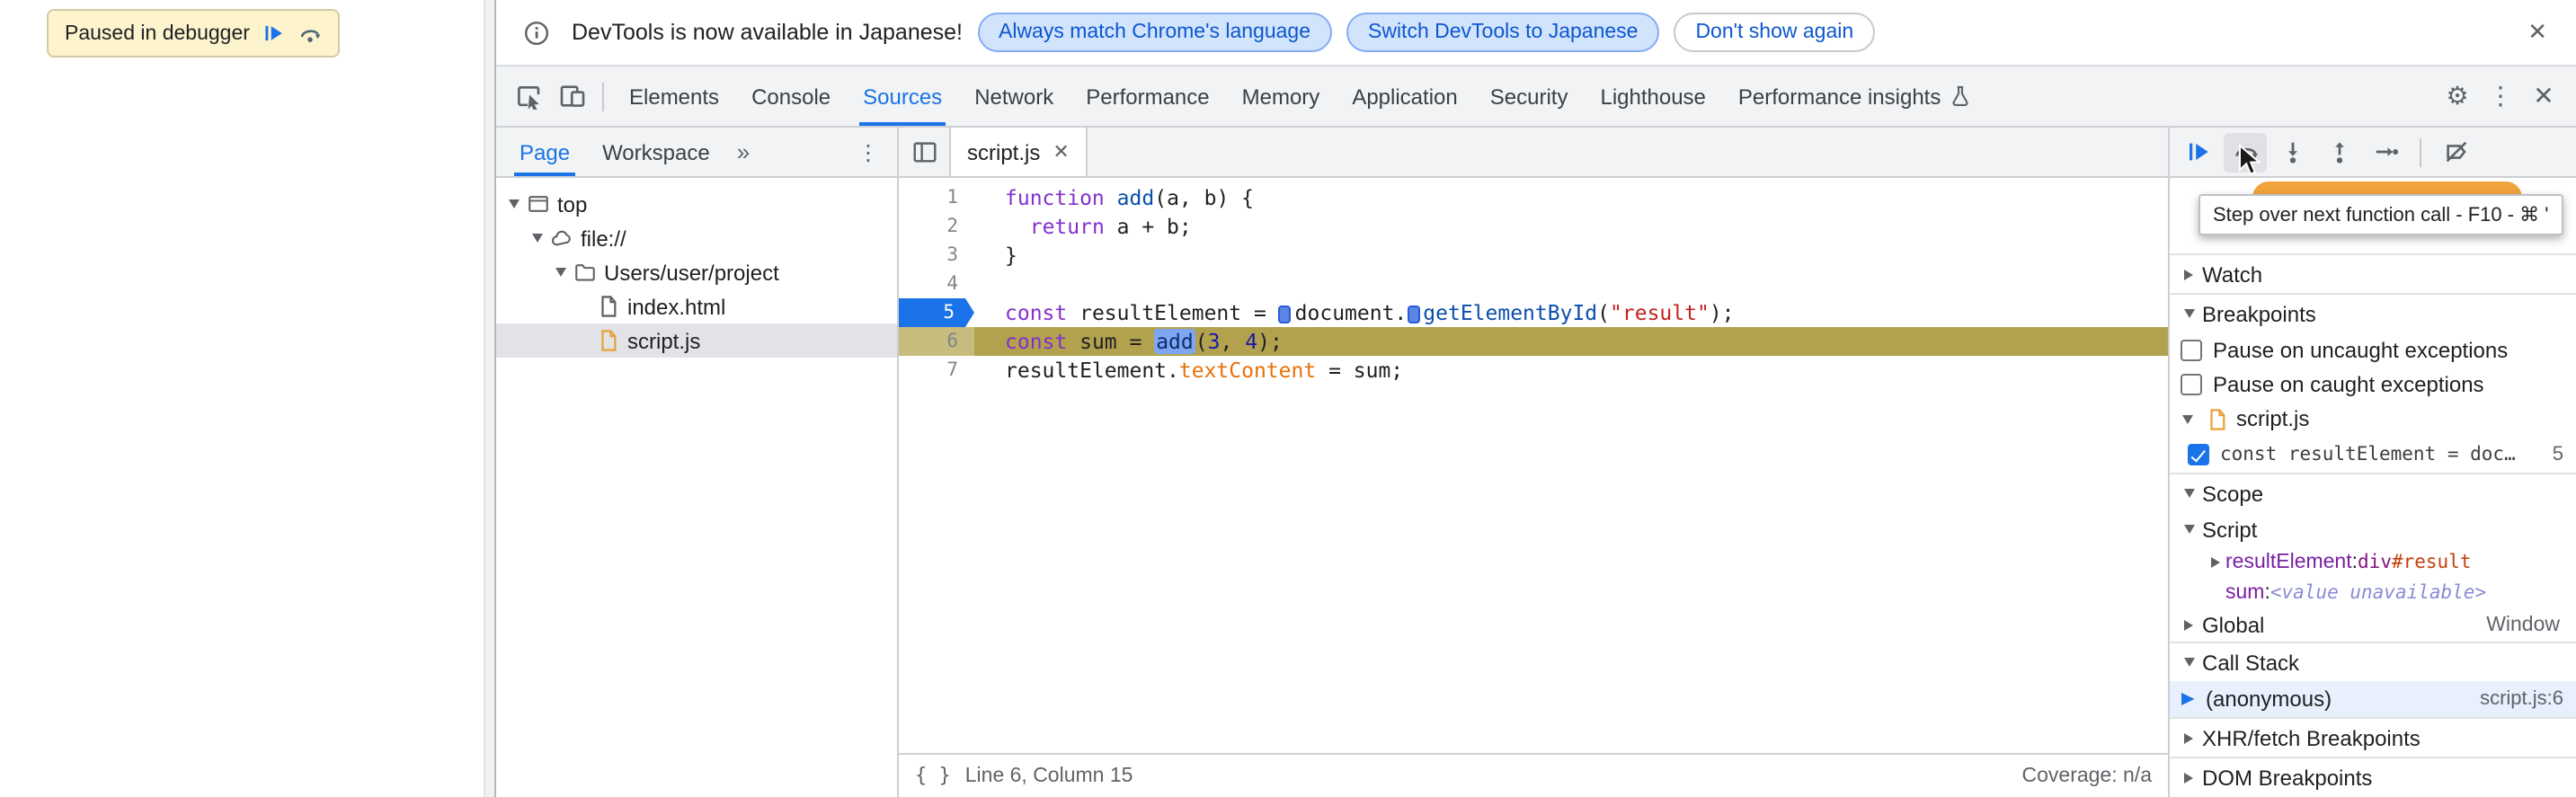  What do you see at coordinates (2338, 152) in the screenshot?
I see `step-out-icon` at bounding box center [2338, 152].